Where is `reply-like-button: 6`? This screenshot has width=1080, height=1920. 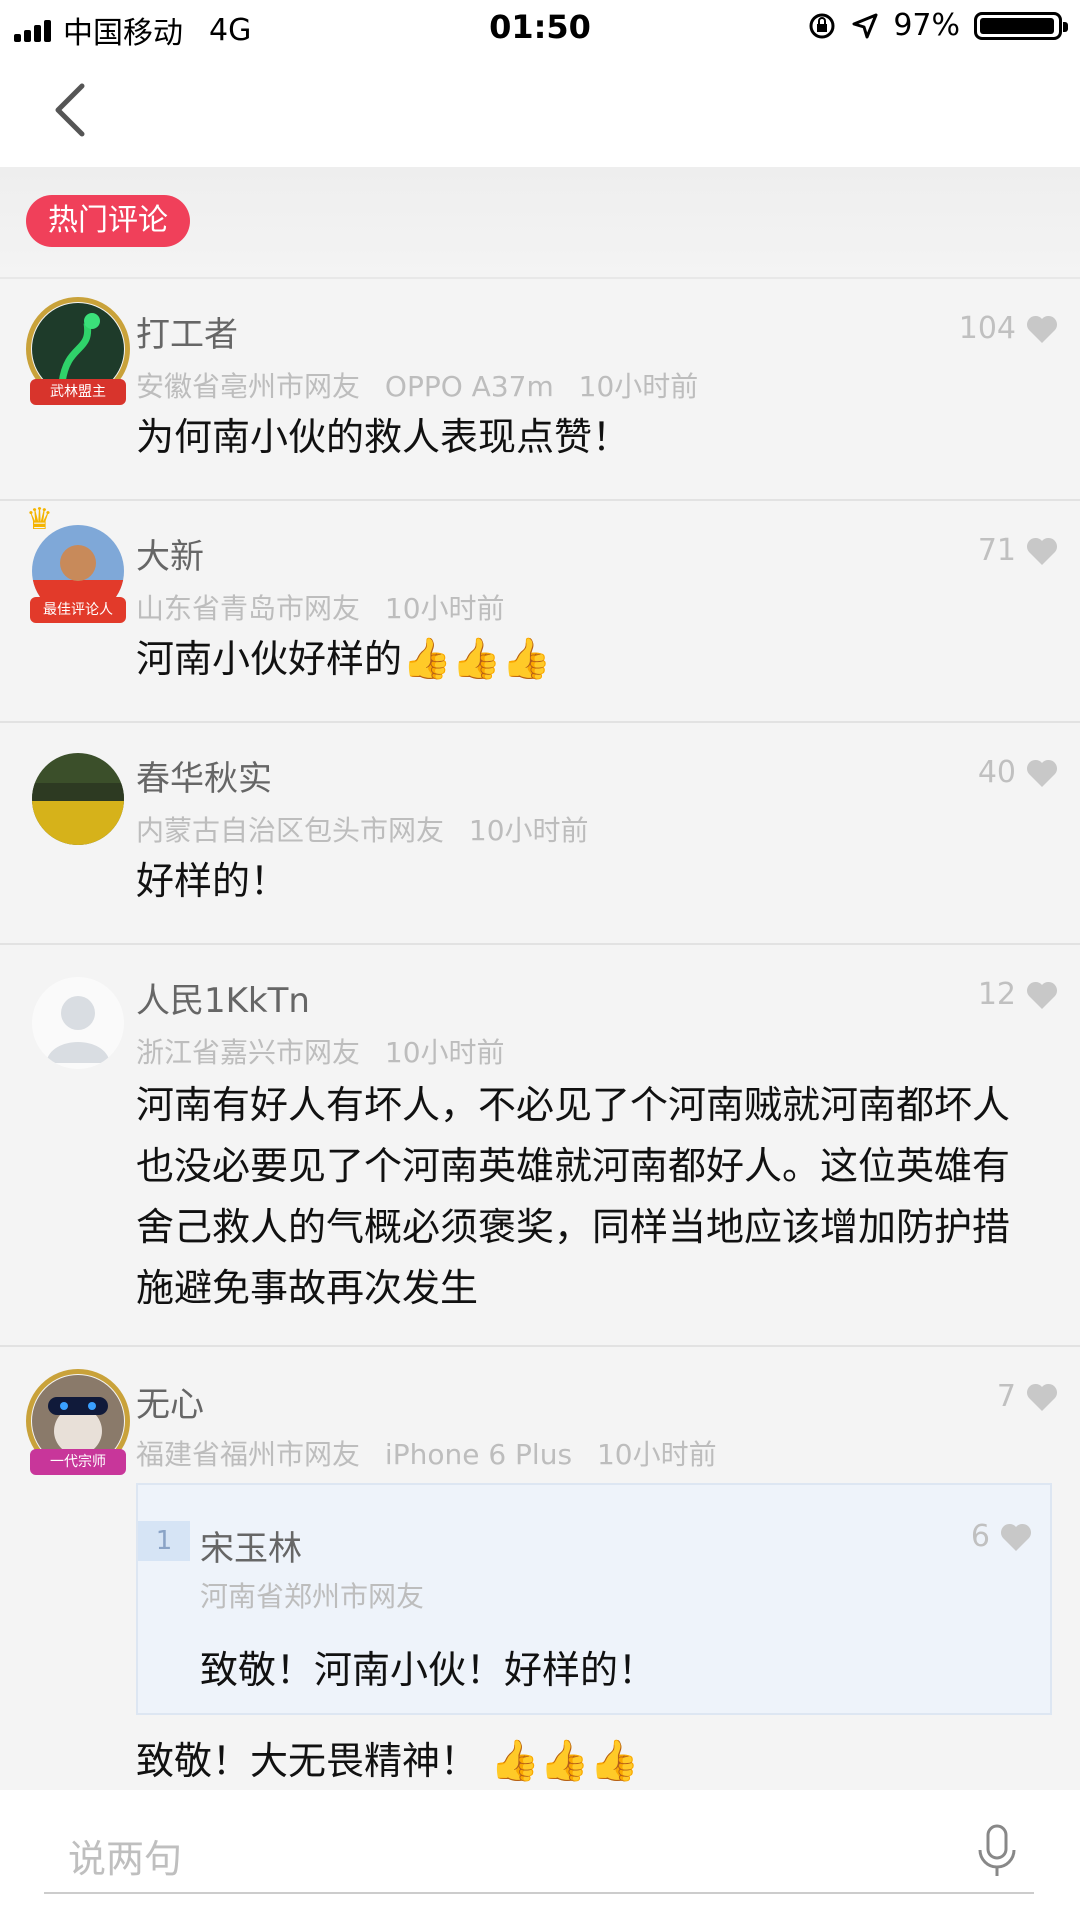
reply-like-button: 6 is located at coordinates (1001, 1536).